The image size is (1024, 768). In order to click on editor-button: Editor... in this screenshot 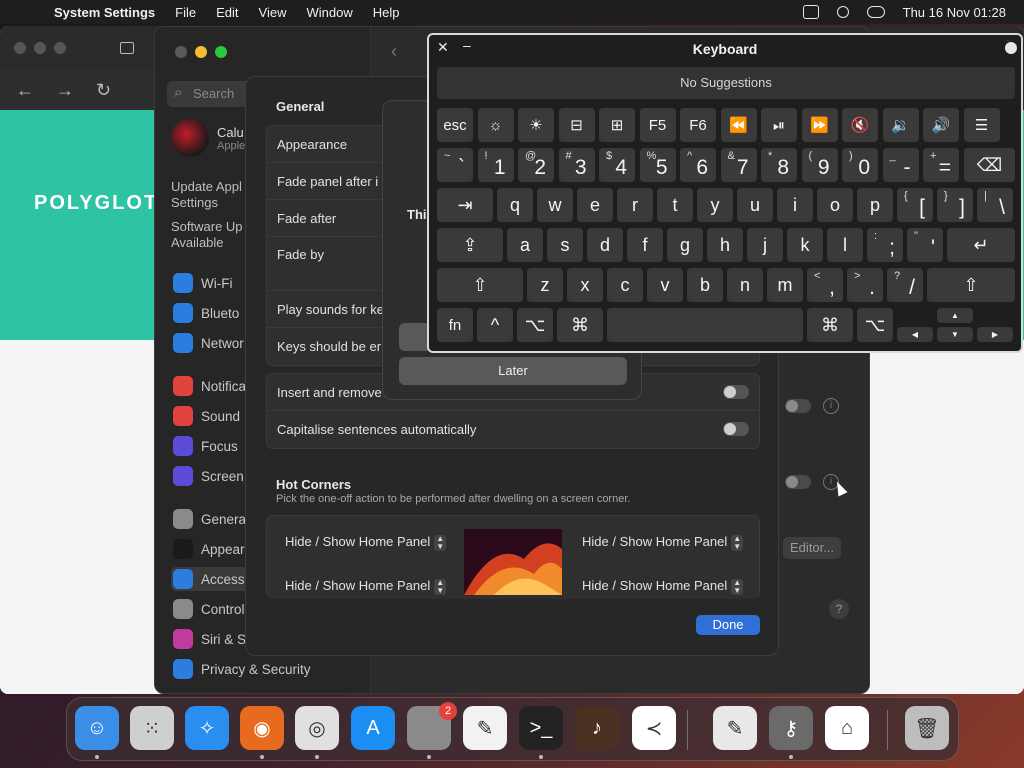, I will do `click(812, 548)`.